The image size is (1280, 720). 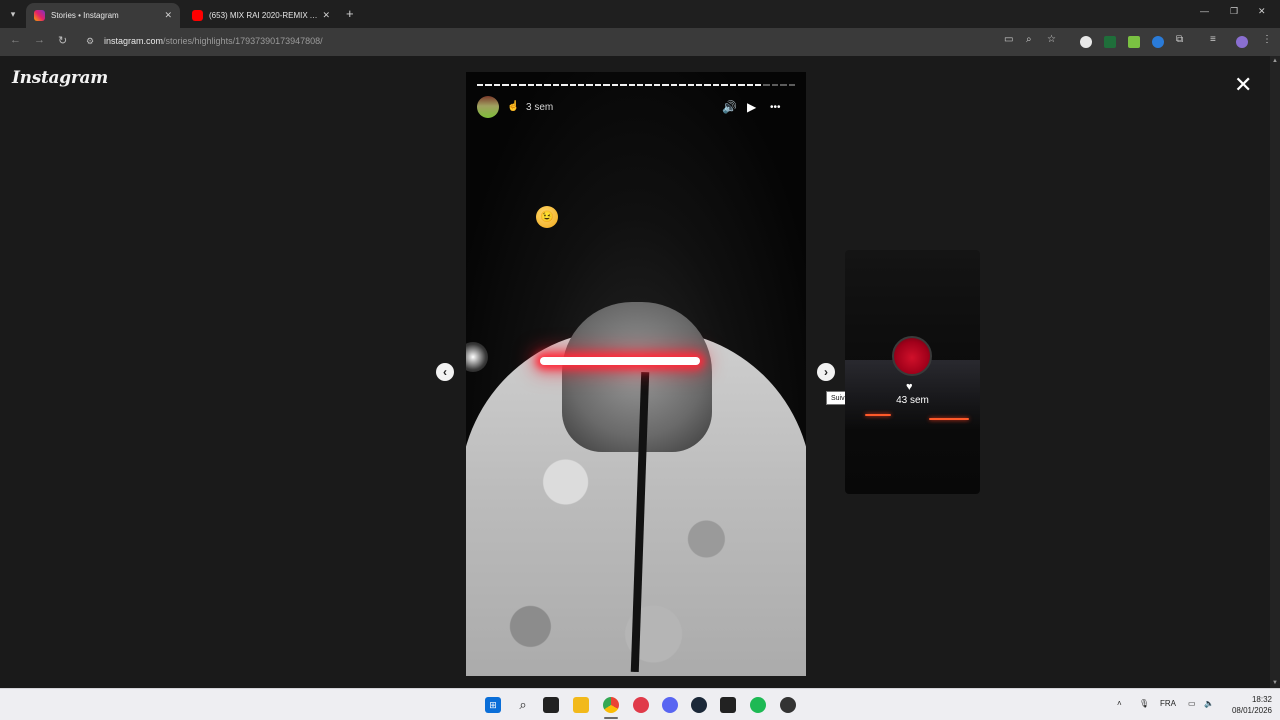 I want to click on tab-title: Stories • Instagram, so click(x=85, y=15).